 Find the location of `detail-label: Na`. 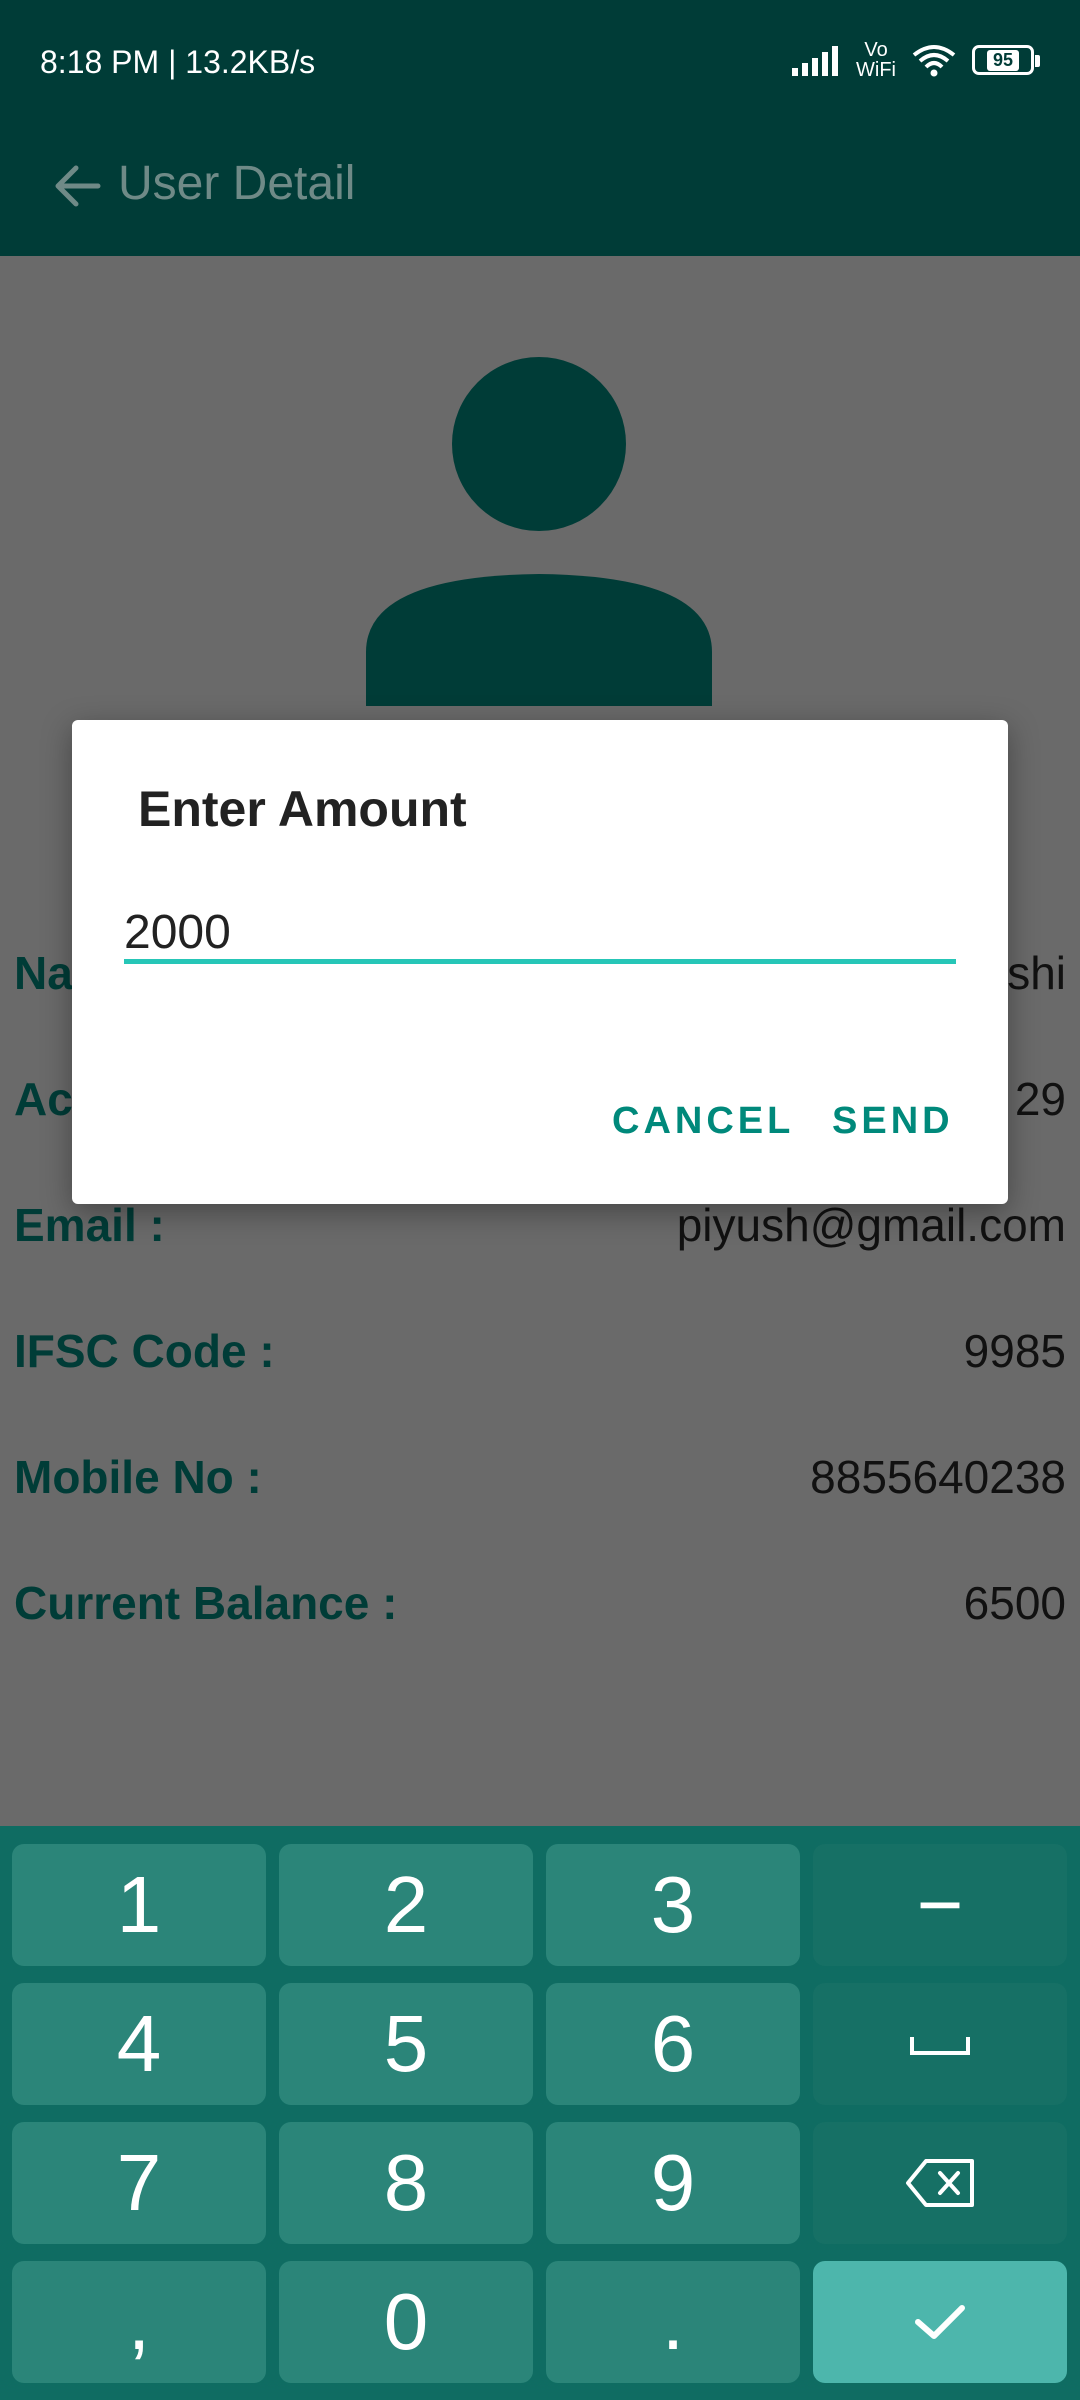

detail-label: Na is located at coordinates (43, 973).